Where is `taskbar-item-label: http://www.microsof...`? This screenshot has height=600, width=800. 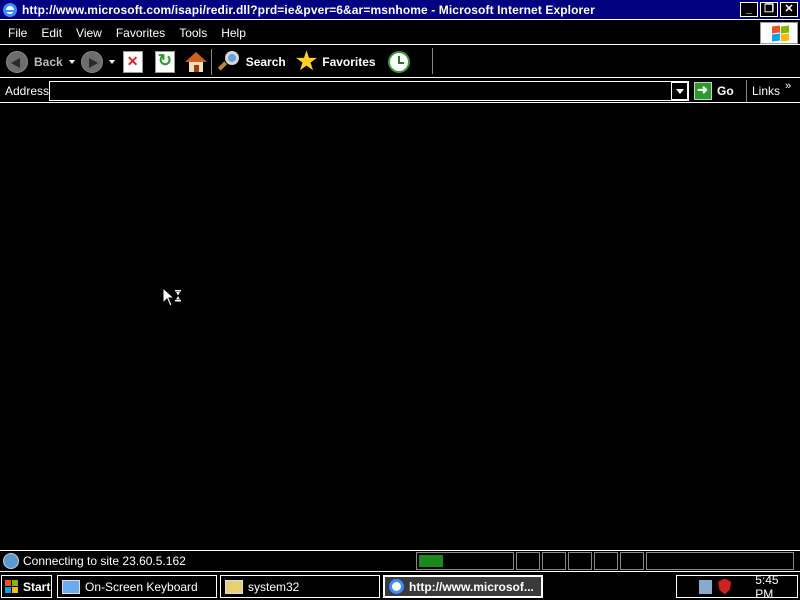
taskbar-item-label: http://www.microsof... is located at coordinates (471, 586).